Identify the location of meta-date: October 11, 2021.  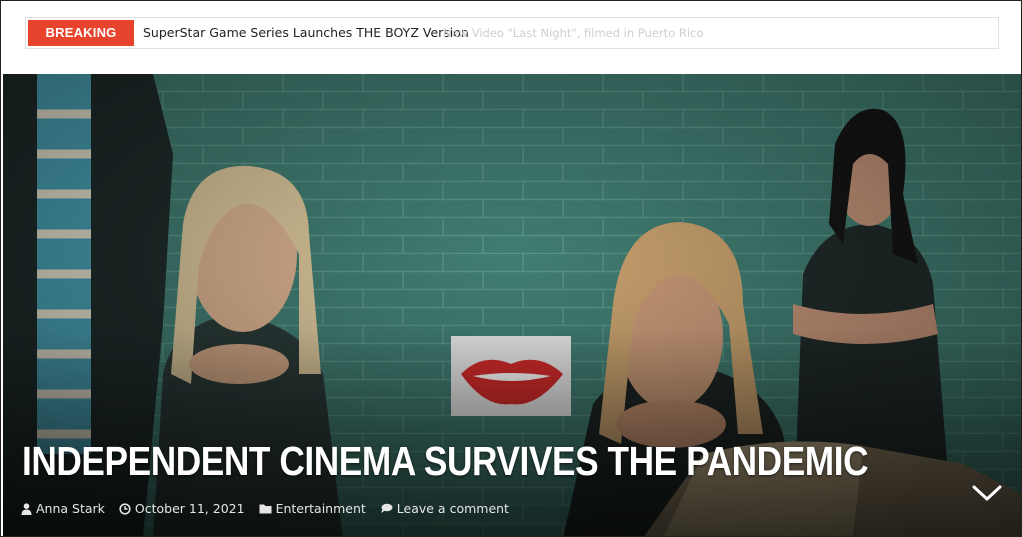
(182, 508).